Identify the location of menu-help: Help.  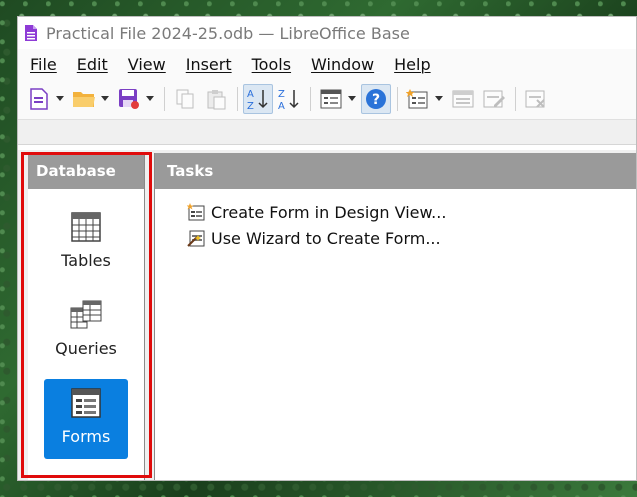
(412, 64).